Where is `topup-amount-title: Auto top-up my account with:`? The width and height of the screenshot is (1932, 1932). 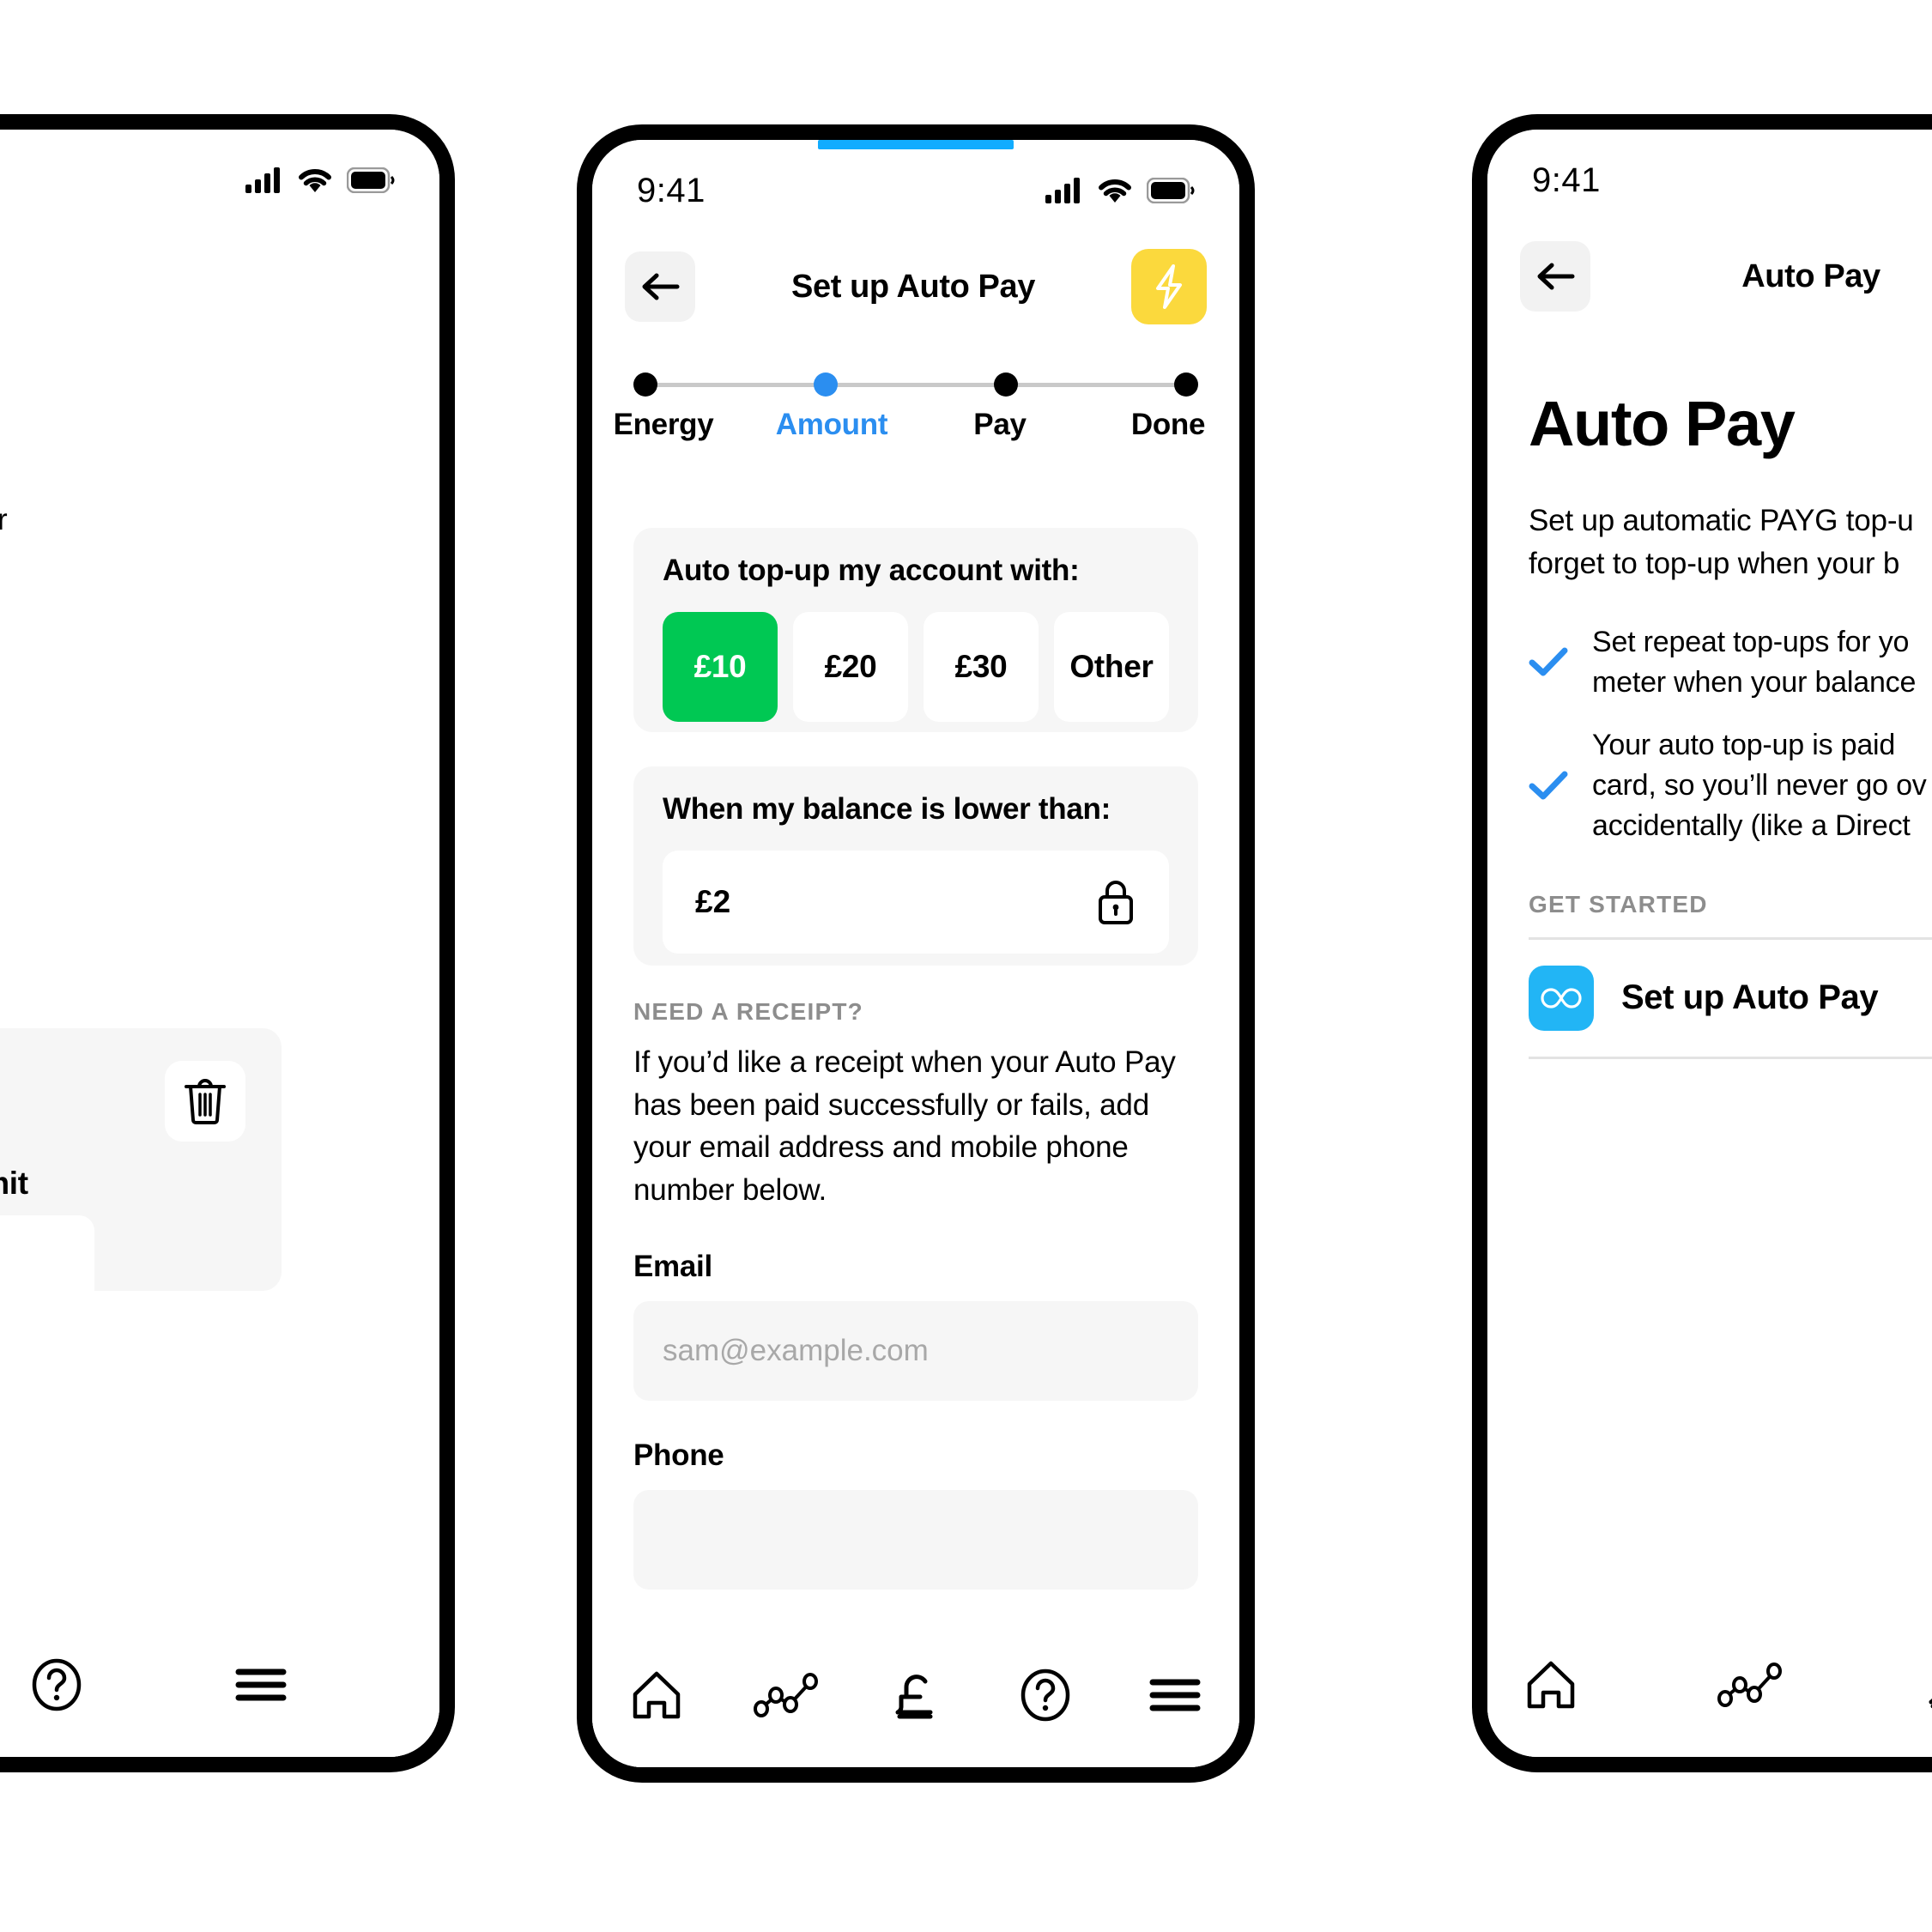
topup-amount-title: Auto top-up my account with: is located at coordinates (872, 570).